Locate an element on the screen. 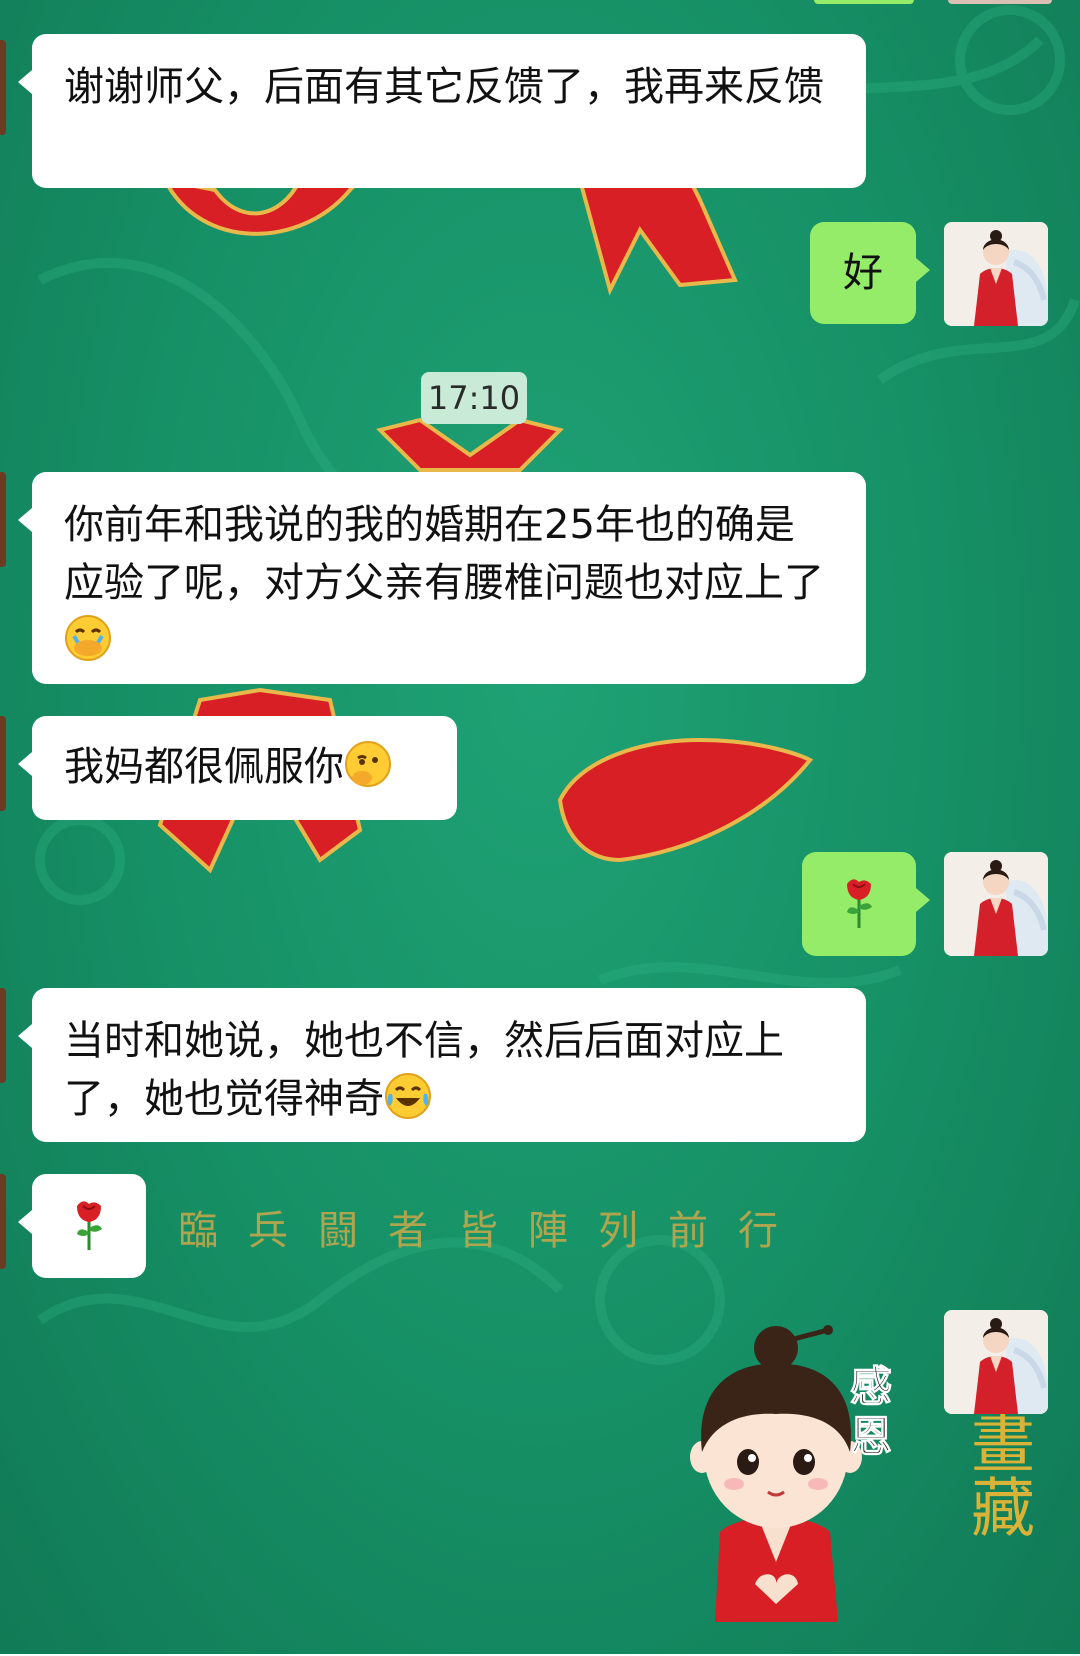  sticker-caption: 感恩 is located at coordinates (871, 1412).